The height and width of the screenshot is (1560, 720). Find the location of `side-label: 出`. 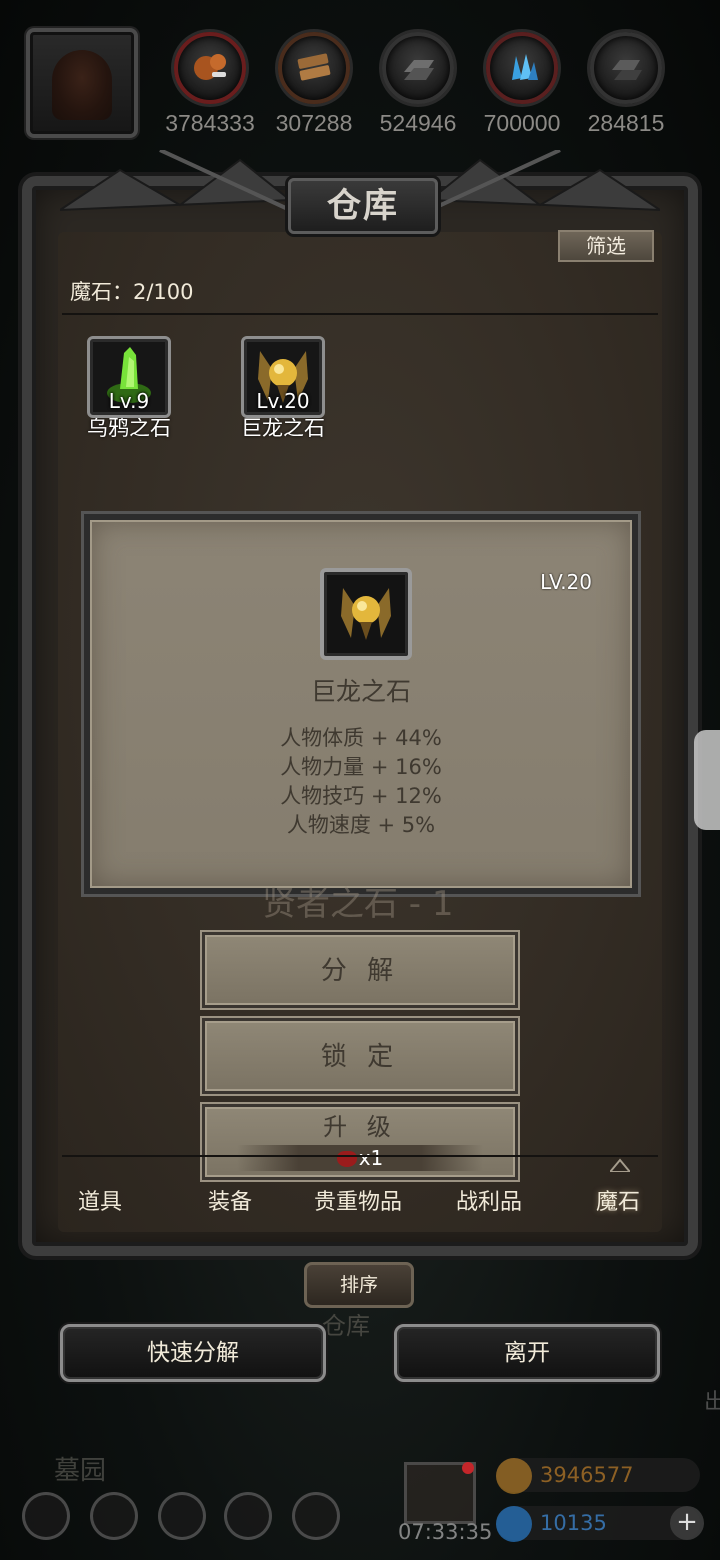

side-label: 出 is located at coordinates (712, 1402).